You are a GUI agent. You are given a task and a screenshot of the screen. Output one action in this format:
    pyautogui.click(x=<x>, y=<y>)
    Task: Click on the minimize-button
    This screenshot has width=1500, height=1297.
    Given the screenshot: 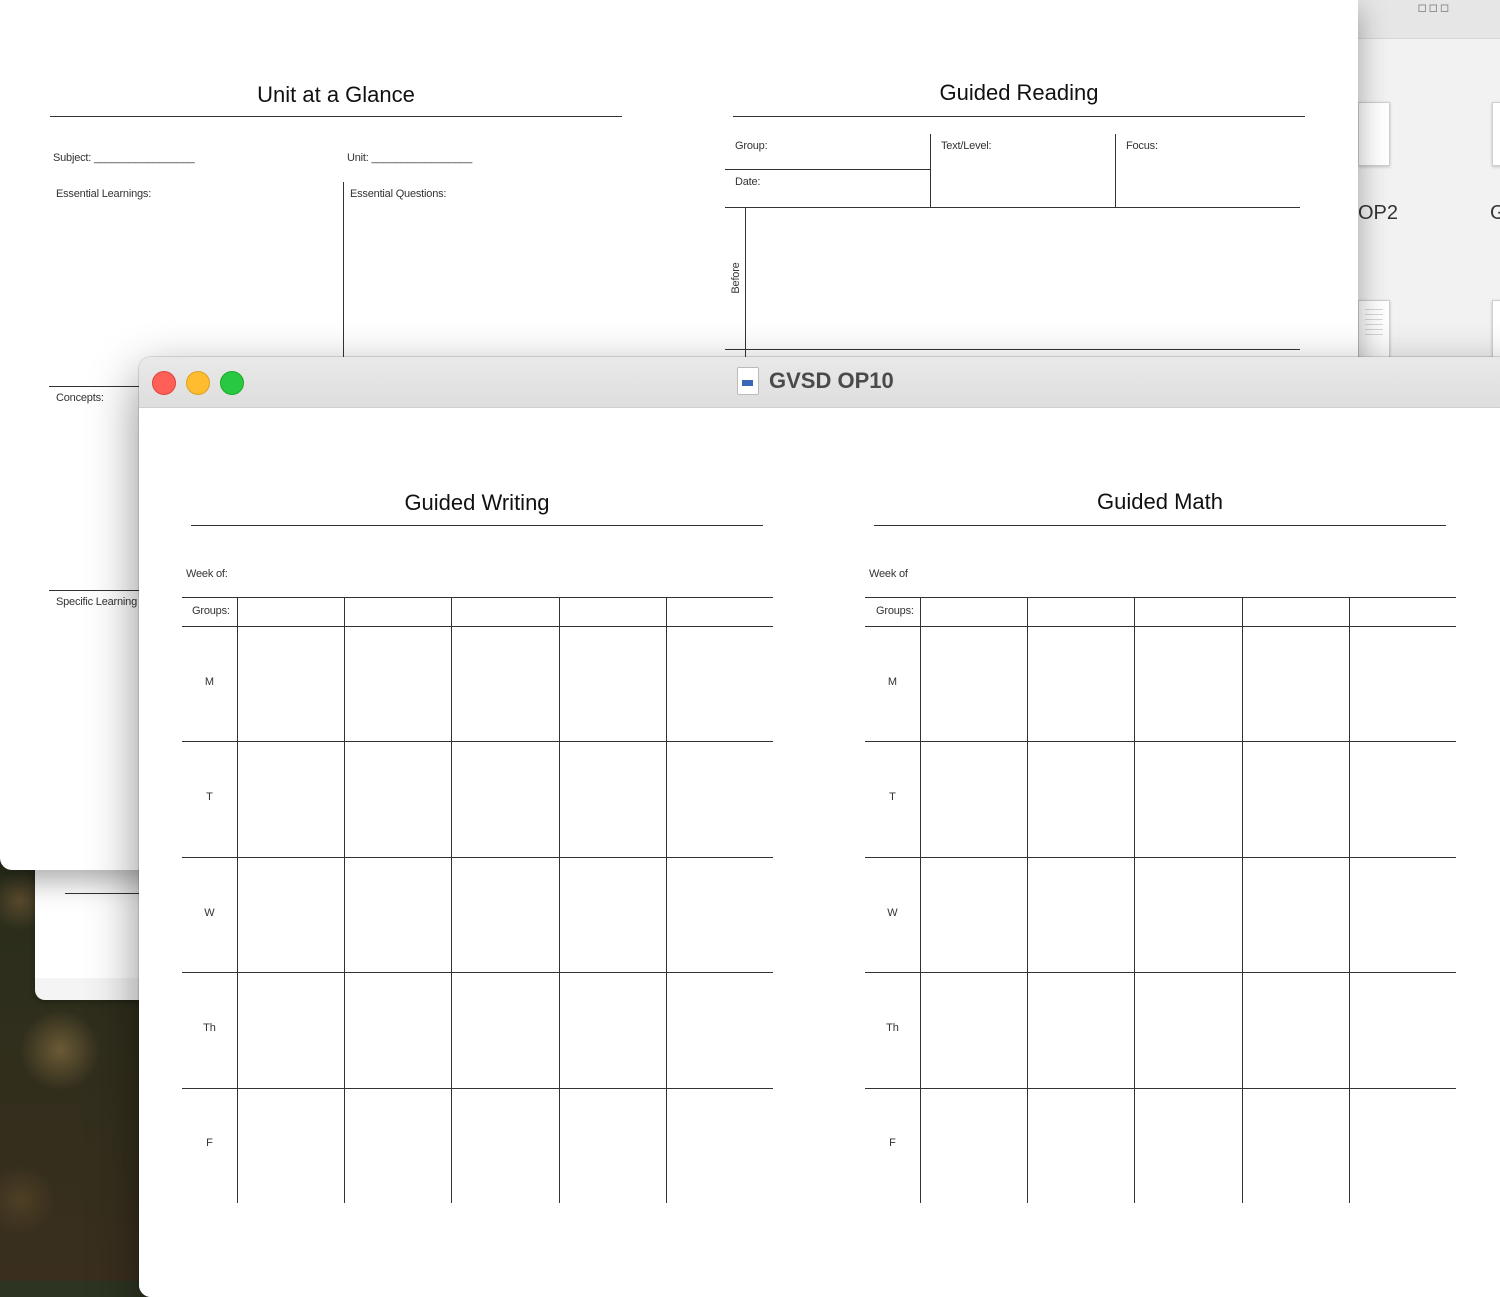 What is the action you would take?
    pyautogui.click(x=198, y=383)
    